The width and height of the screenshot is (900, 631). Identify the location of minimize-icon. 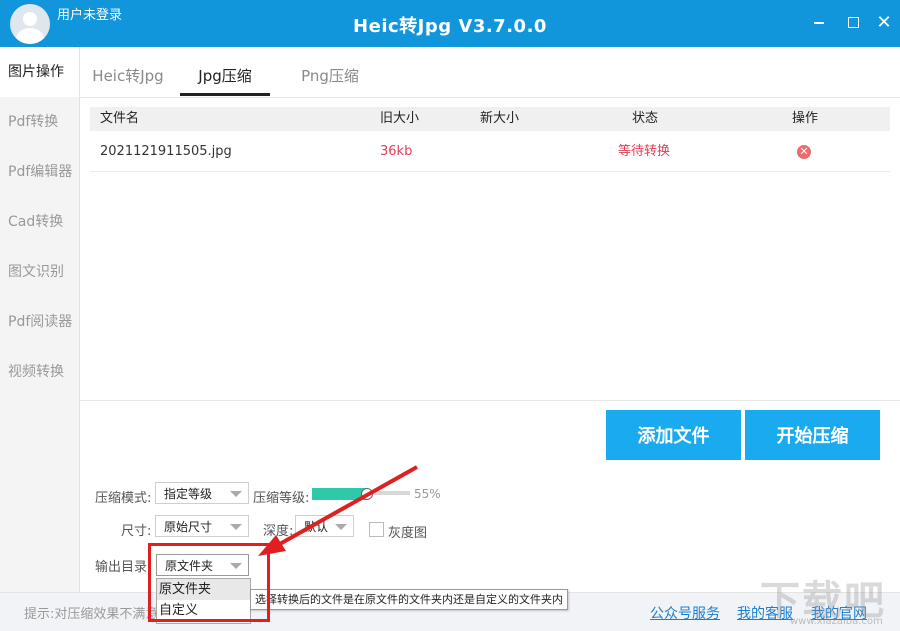
(819, 23).